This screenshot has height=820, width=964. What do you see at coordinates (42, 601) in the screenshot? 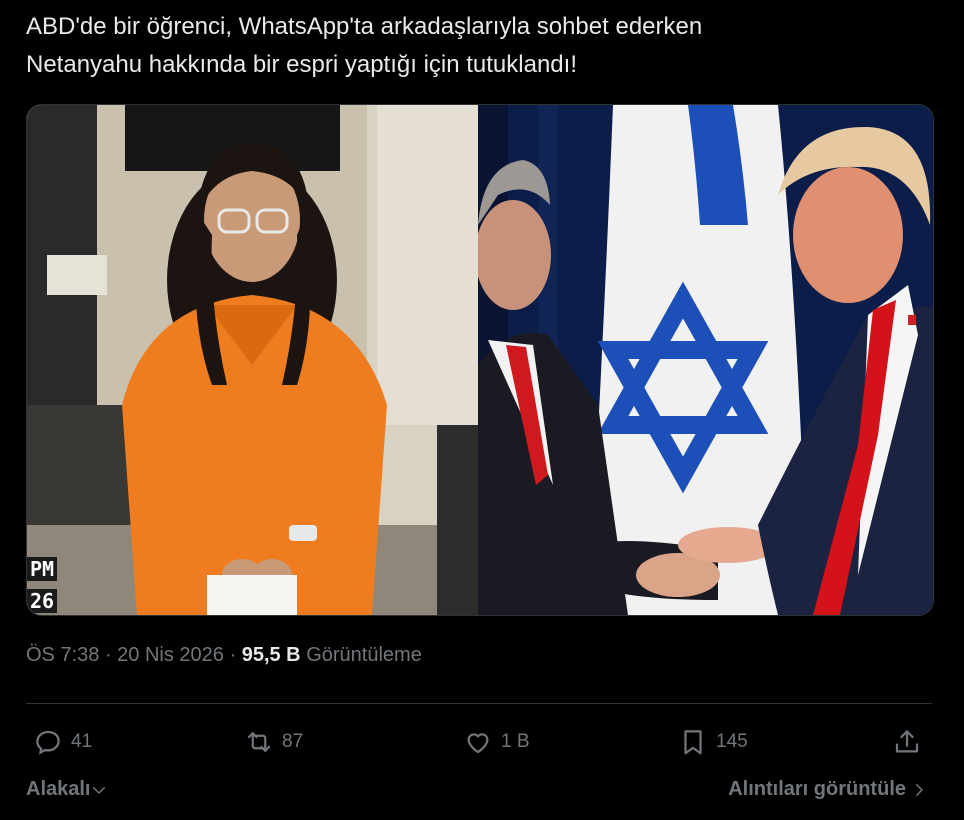
I see `video-timestamp-number: 26` at bounding box center [42, 601].